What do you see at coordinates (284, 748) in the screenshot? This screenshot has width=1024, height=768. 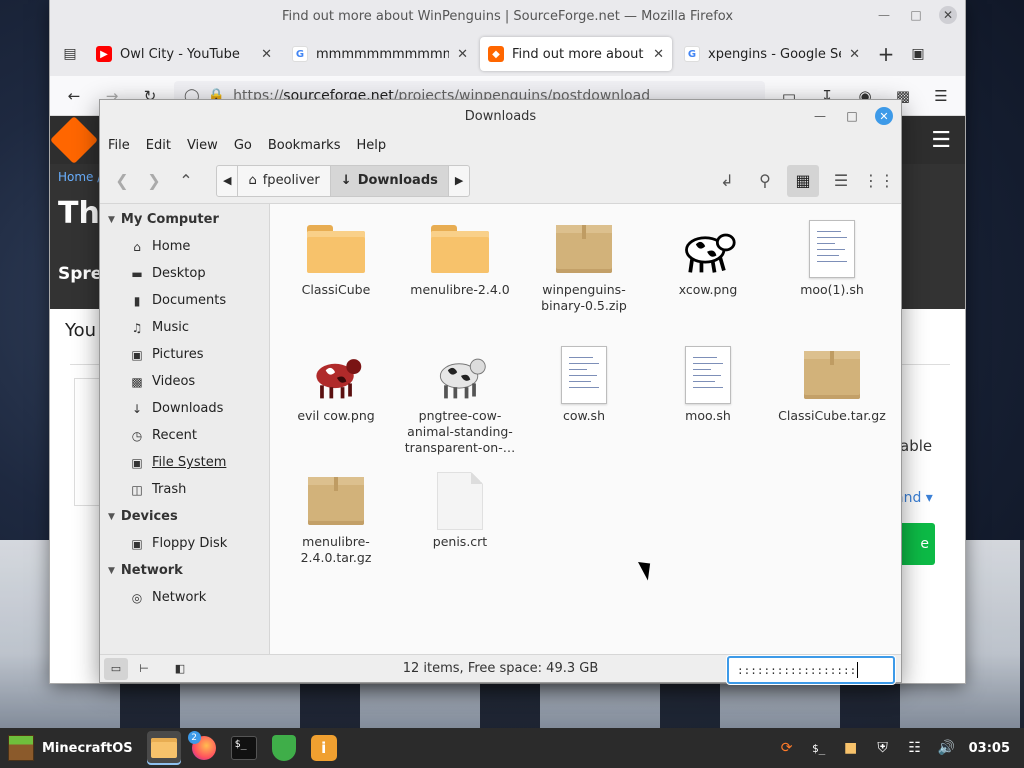 I see `taskbar-shield` at bounding box center [284, 748].